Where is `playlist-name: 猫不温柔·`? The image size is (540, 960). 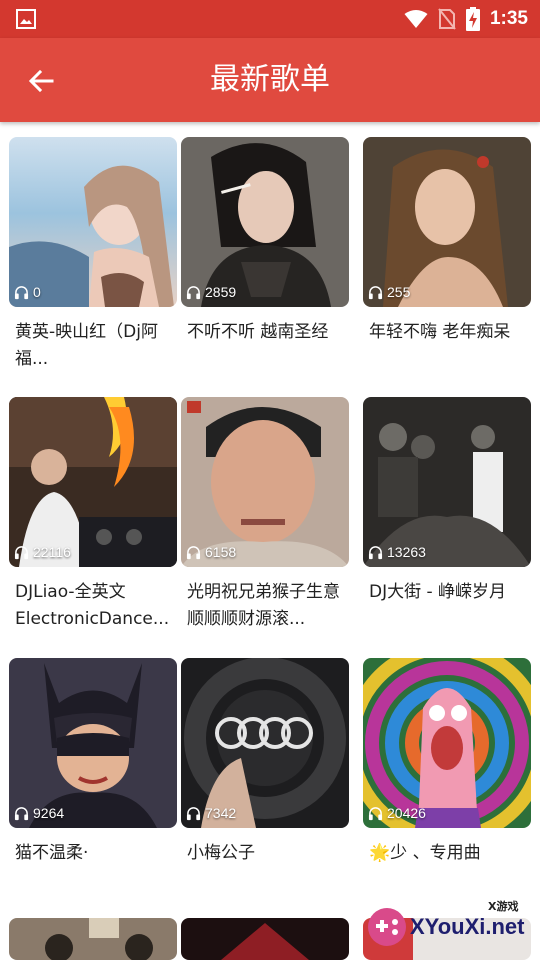 playlist-name: 猫不温柔· is located at coordinates (52, 853).